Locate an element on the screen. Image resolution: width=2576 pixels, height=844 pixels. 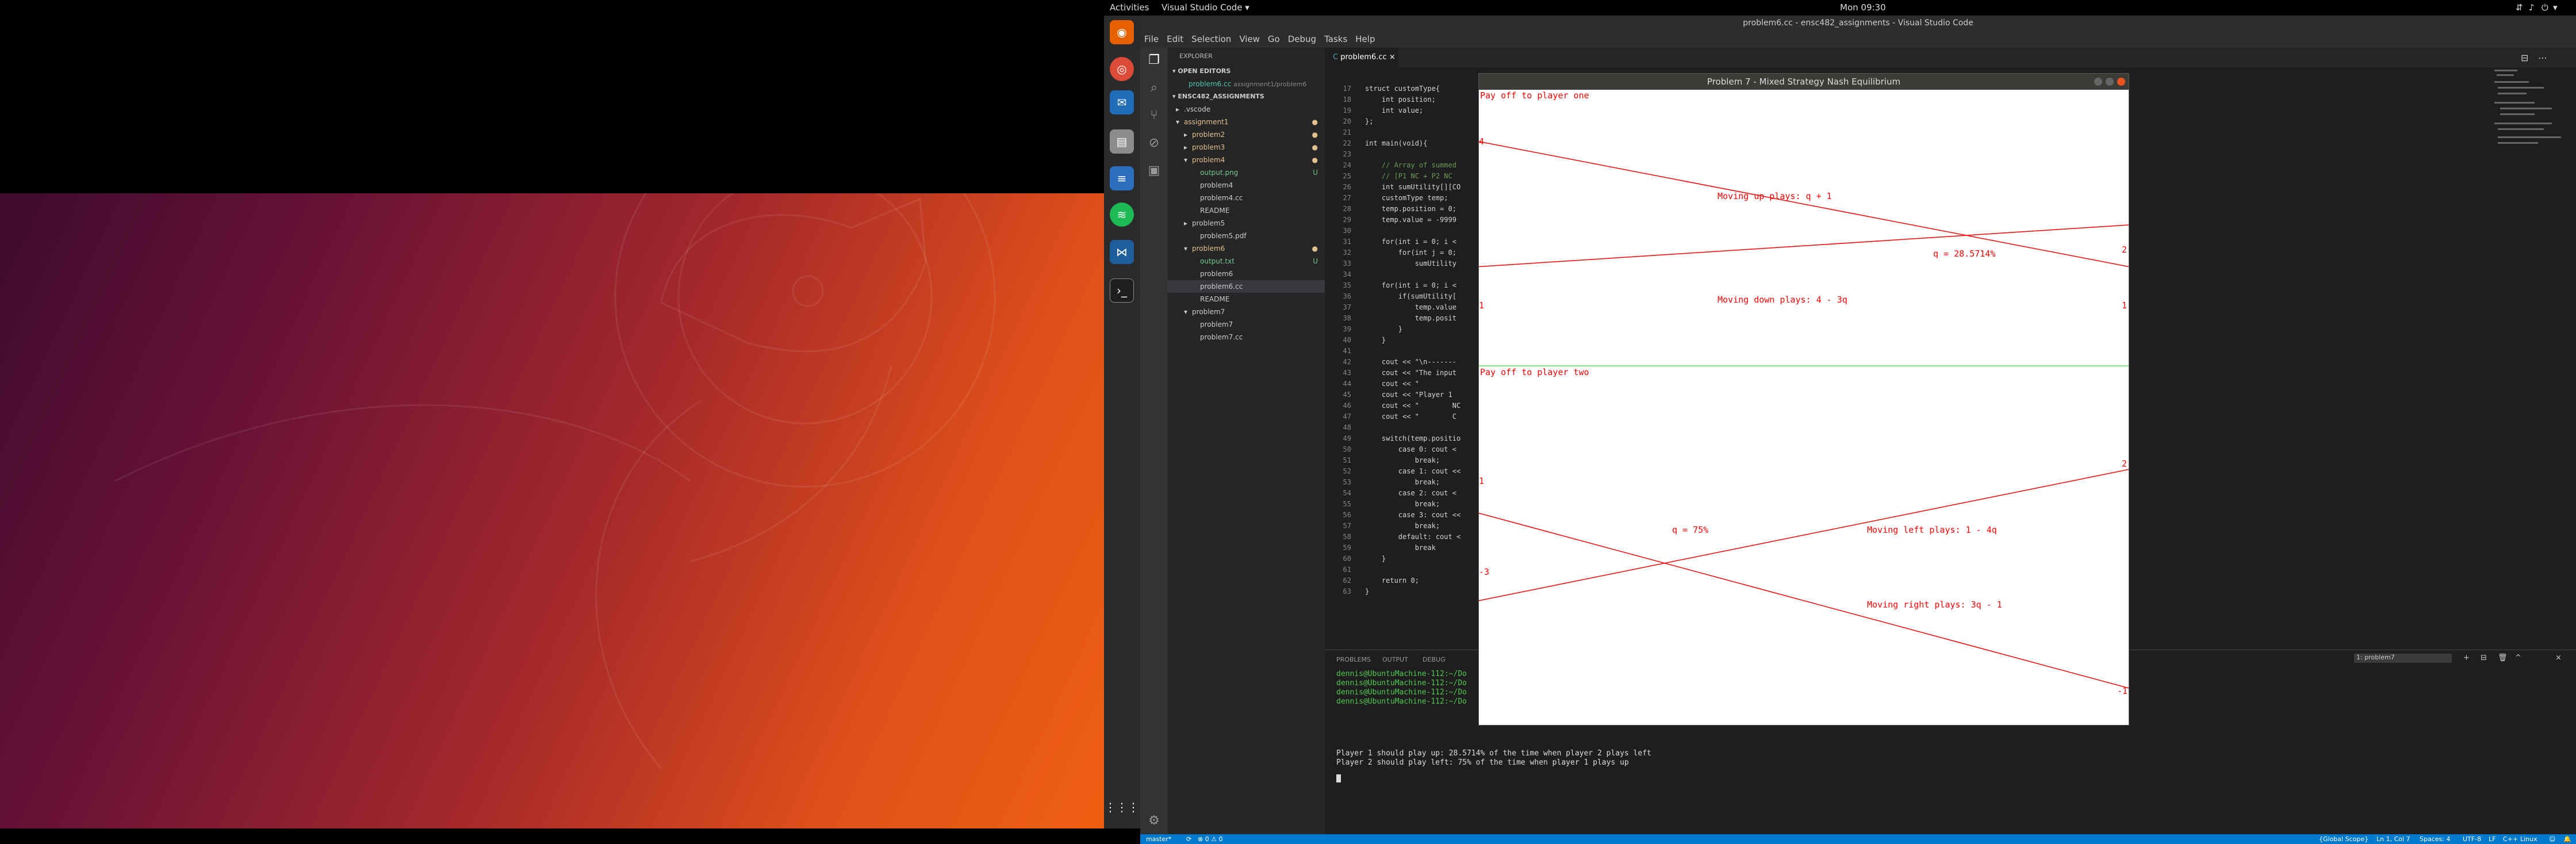
tree-item-problem5-pdf: problem5.pdf is located at coordinates (1246, 236).